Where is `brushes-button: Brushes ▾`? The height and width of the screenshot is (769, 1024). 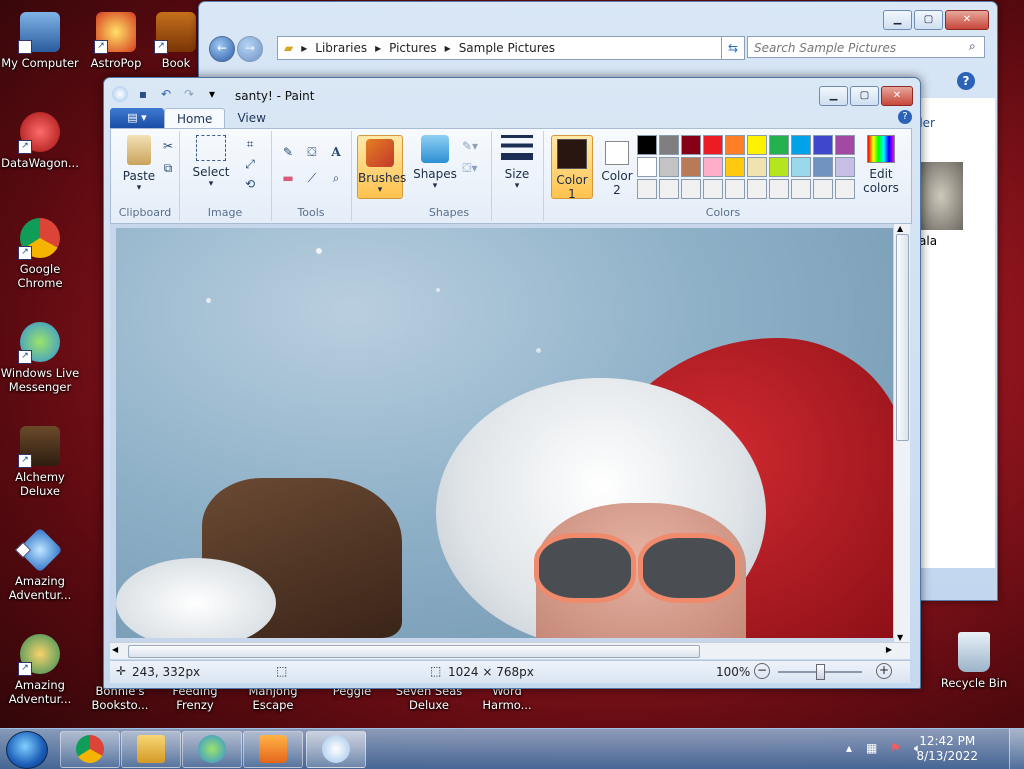
brushes-button: Brushes ▾ is located at coordinates (381, 167).